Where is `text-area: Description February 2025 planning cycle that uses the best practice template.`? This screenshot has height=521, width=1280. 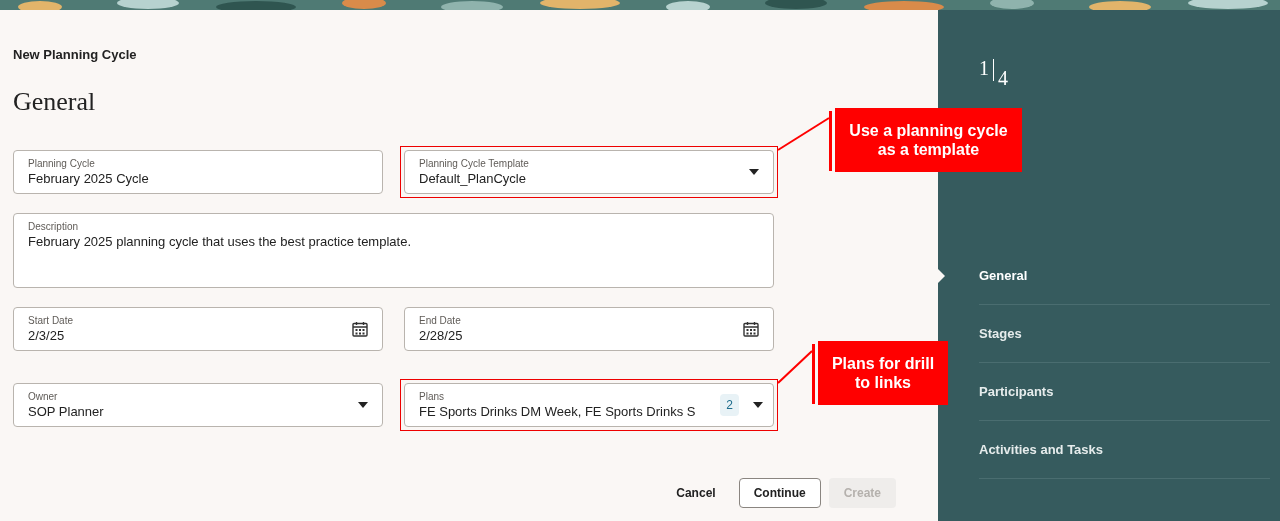
text-area: Description February 2025 planning cycle that uses the best practice template. is located at coordinates (393, 250).